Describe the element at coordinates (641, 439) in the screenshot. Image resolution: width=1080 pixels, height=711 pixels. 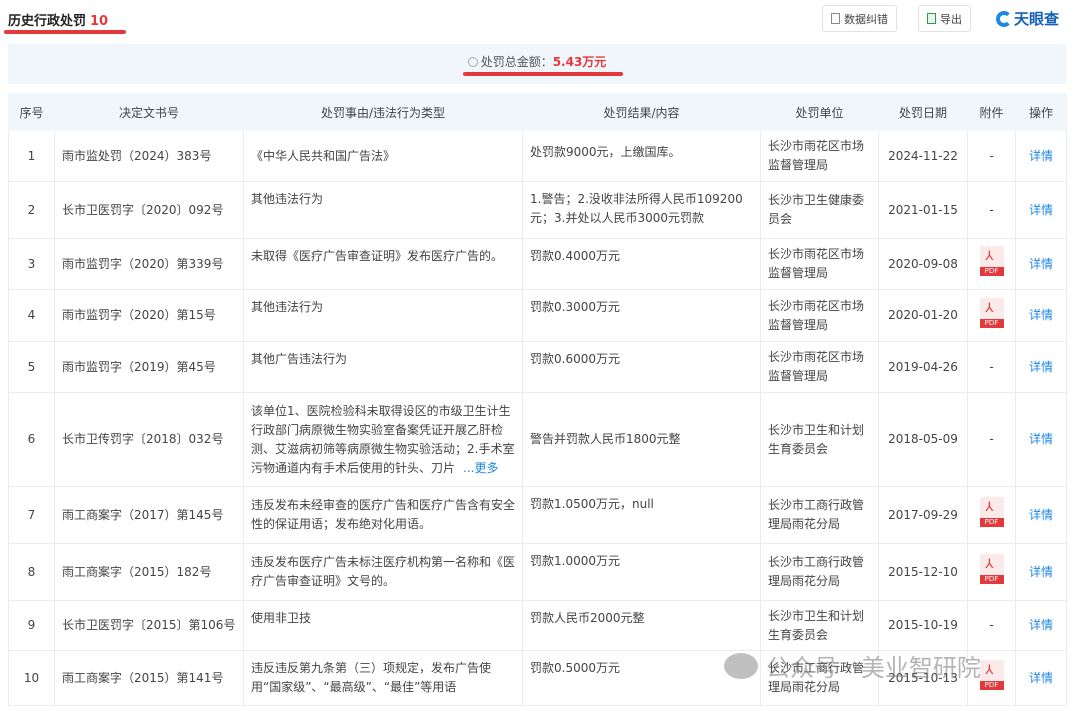
I see `penalty-result: 警告并罚款人民币1800元整` at that location.